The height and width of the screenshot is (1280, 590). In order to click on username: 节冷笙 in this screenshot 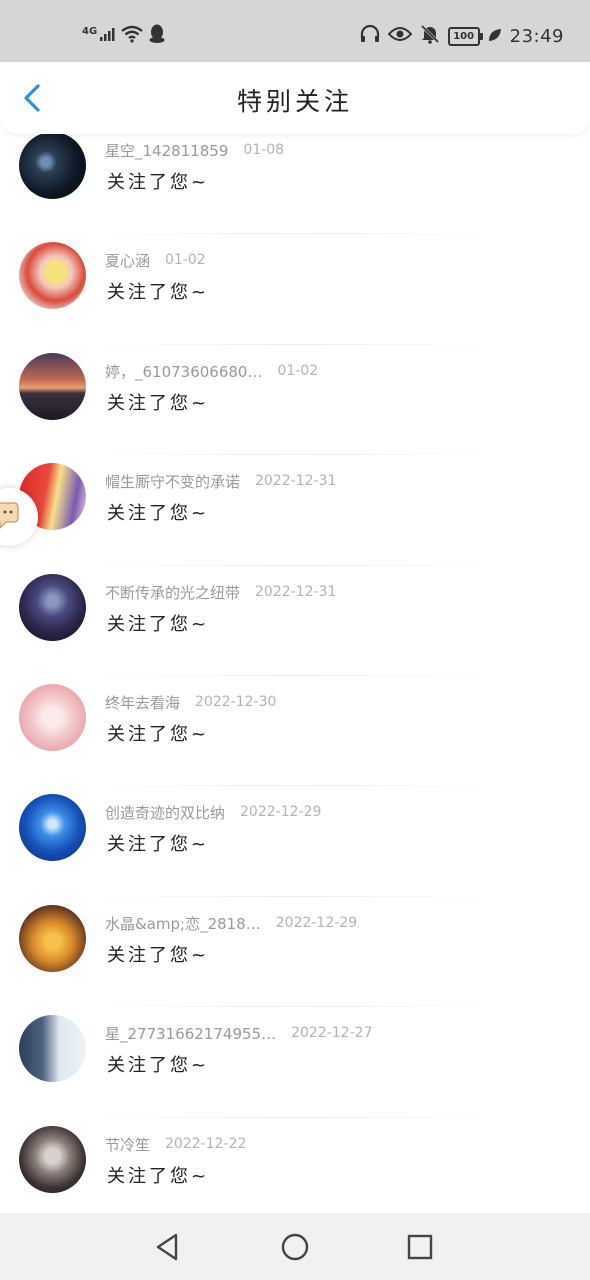, I will do `click(127, 1144)`.